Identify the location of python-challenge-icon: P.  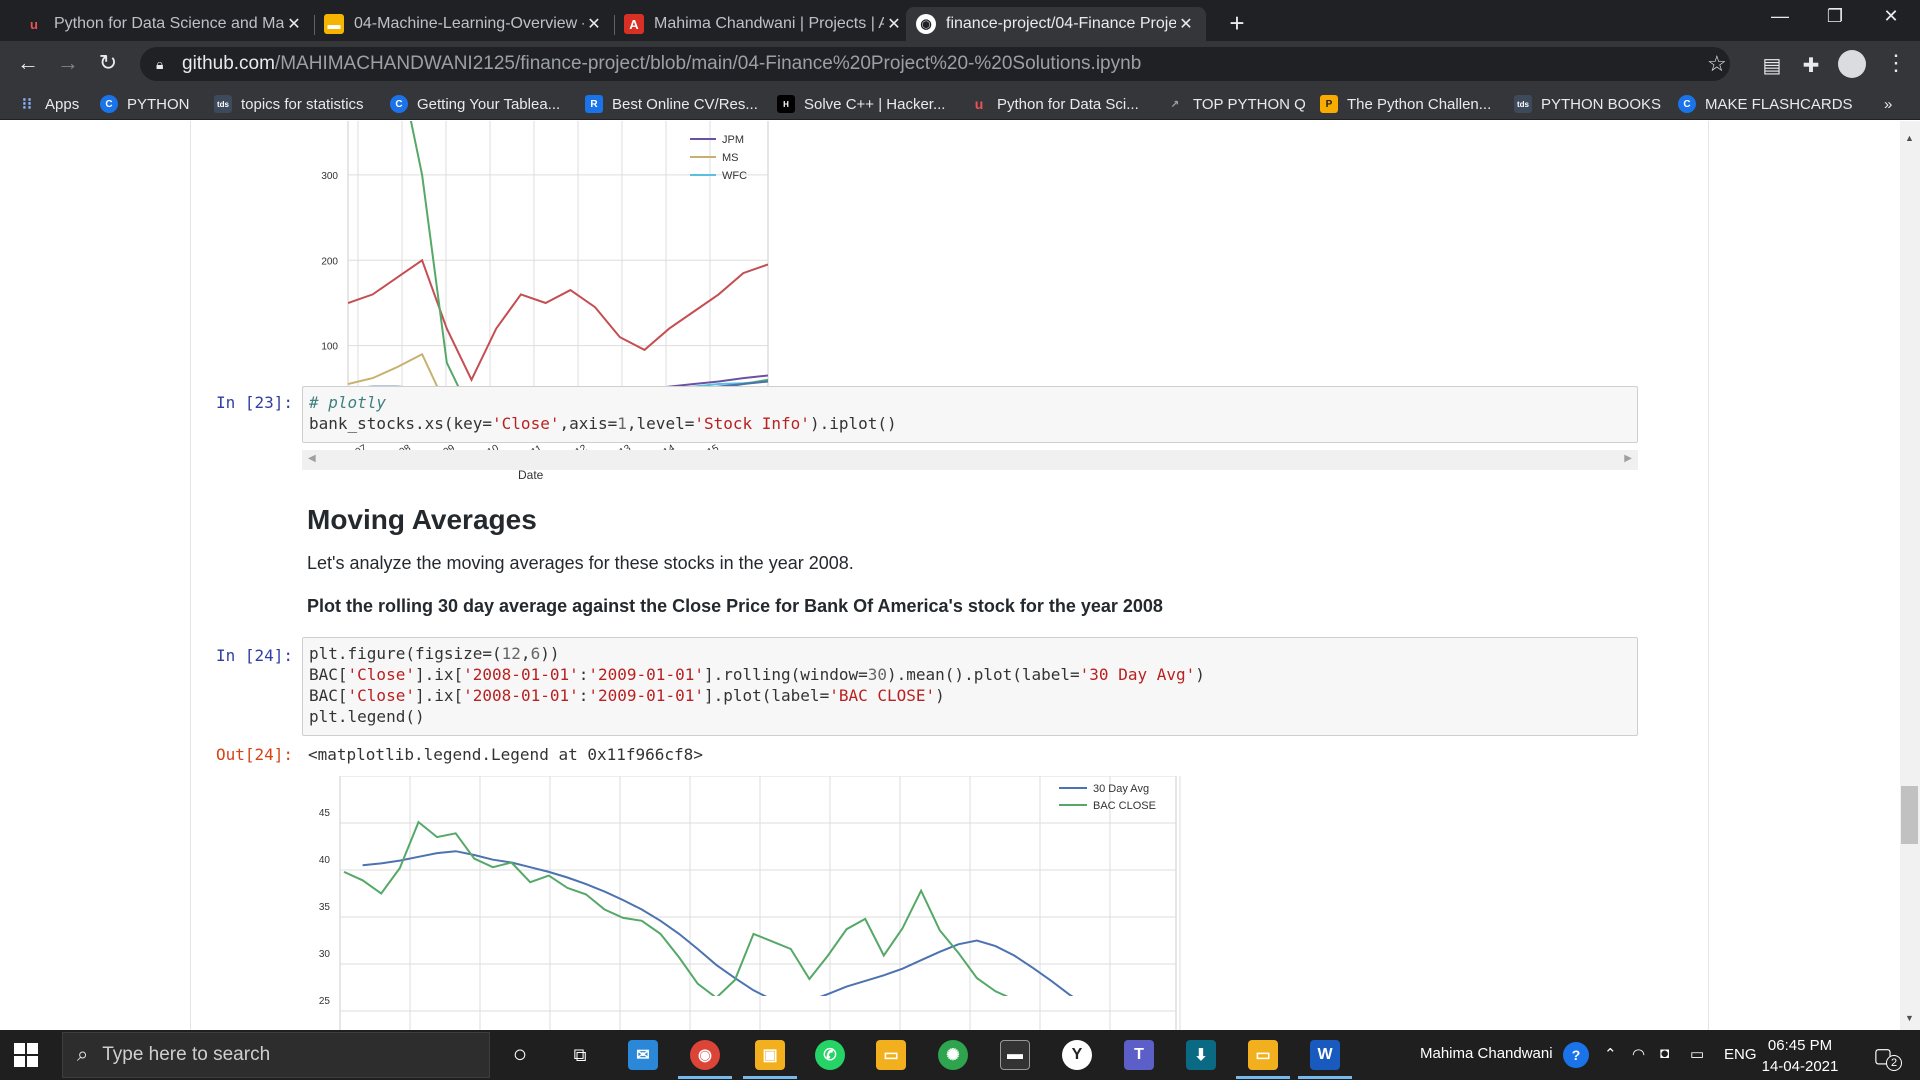
(1329, 104).